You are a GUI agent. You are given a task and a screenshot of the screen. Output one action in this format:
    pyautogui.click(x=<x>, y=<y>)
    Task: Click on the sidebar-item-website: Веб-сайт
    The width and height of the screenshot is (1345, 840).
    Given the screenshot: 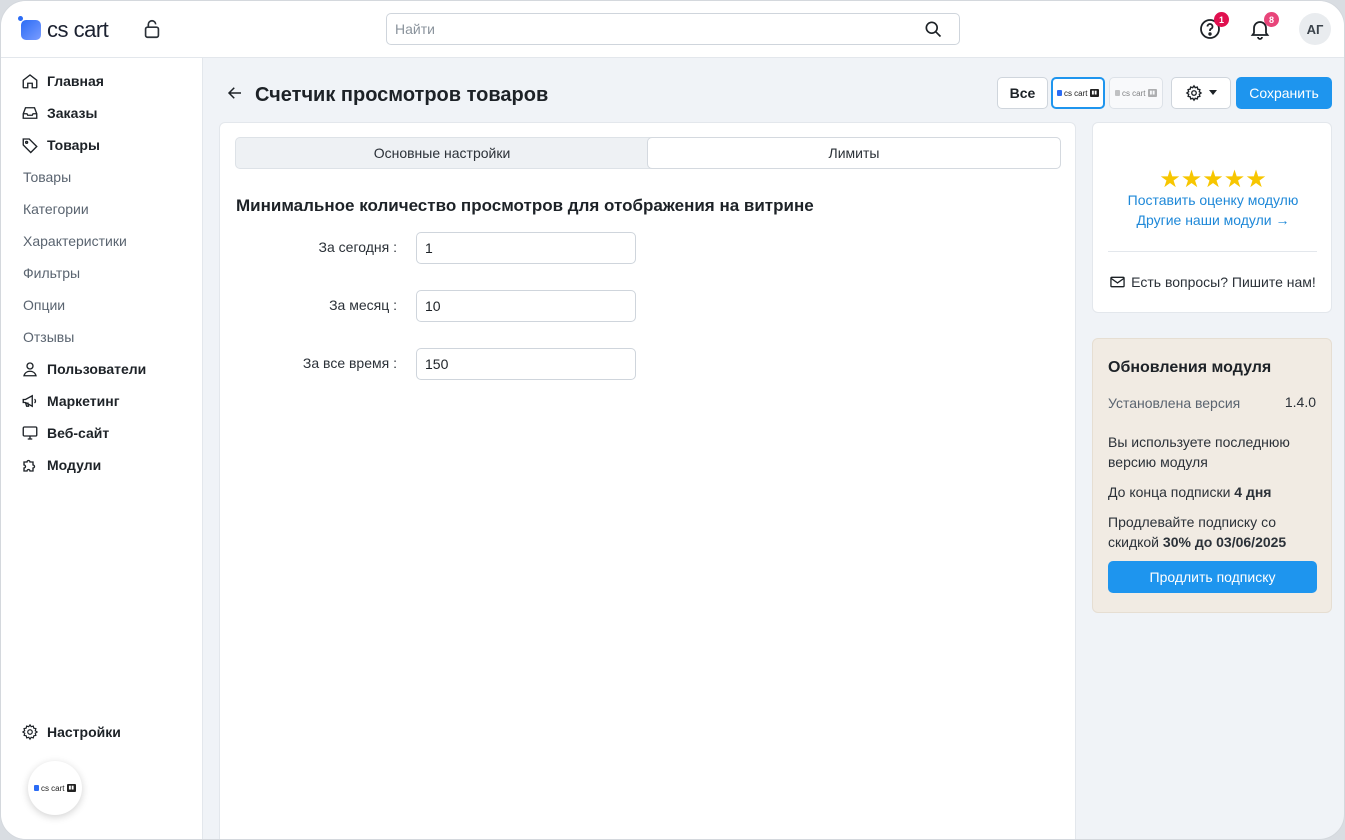 What is the action you would take?
    pyautogui.click(x=65, y=433)
    